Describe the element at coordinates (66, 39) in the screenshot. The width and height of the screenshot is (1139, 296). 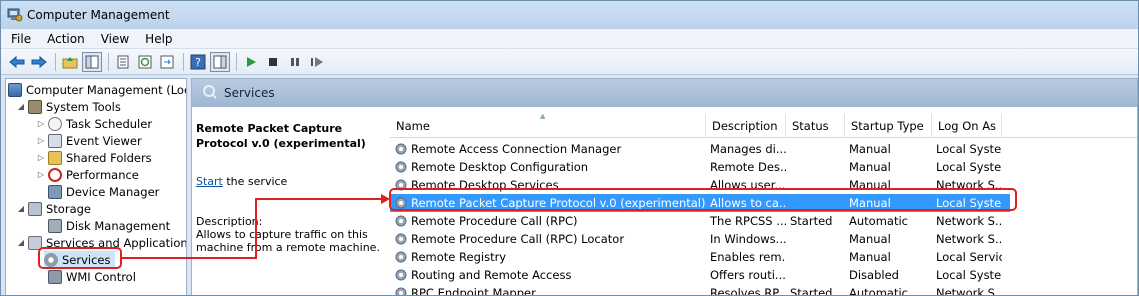
I see `menu-action: Action` at that location.